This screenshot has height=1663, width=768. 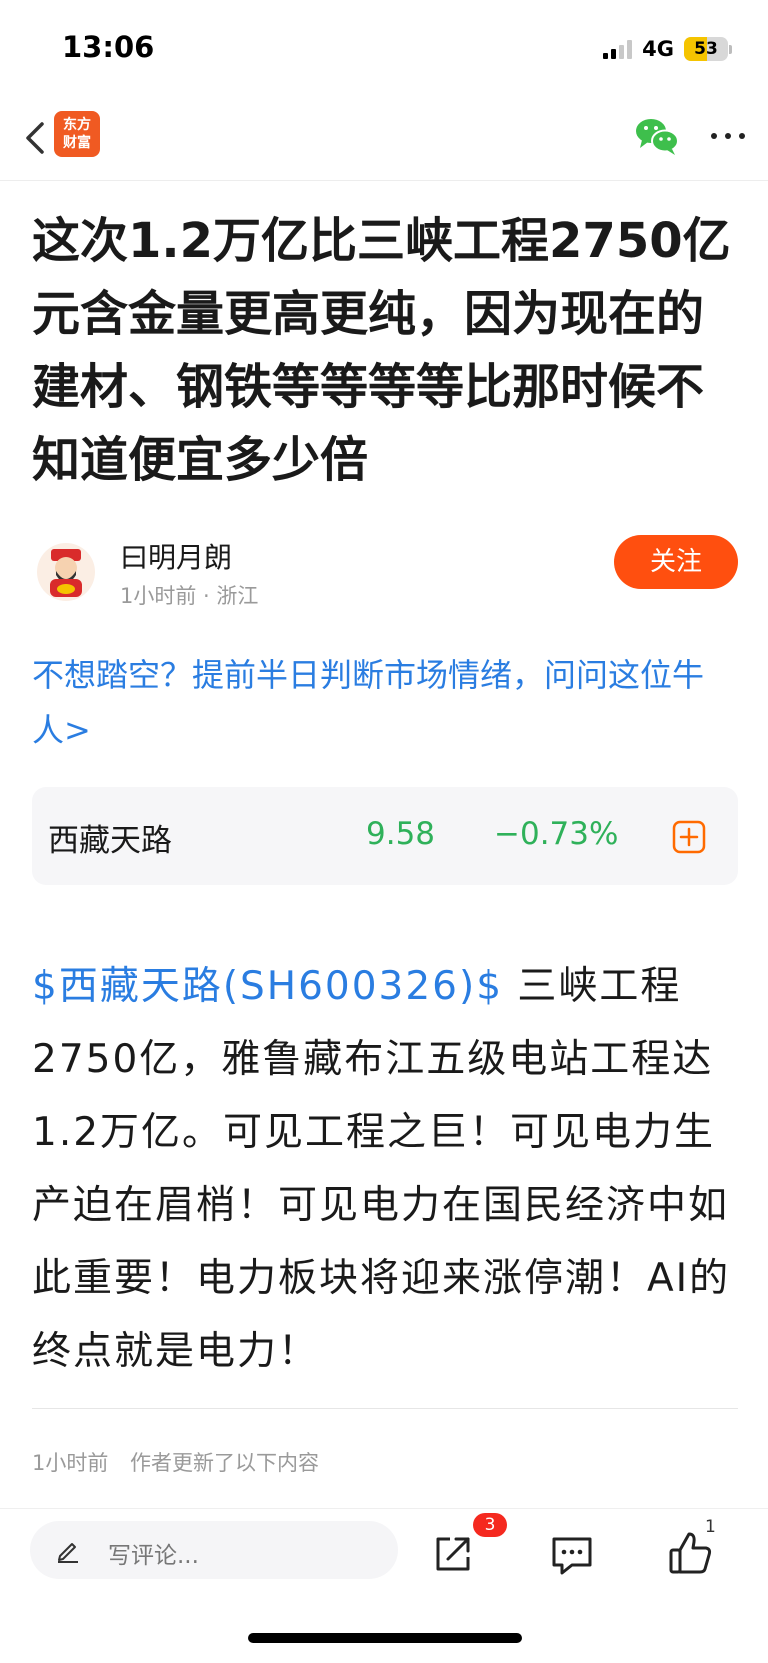 I want to click on author-avatar, so click(x=66, y=572).